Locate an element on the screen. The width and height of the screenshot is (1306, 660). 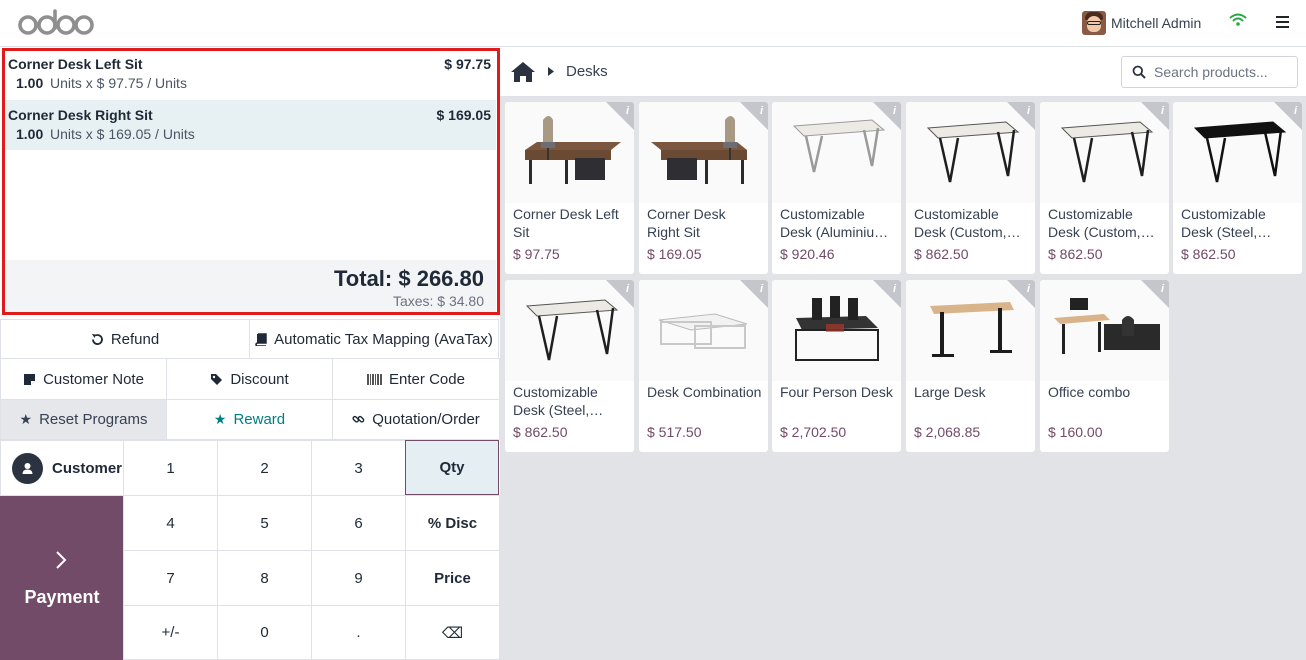
tax-mapping-button: Automatic Tax Mapping (AvaTax) is located at coordinates (374, 339).